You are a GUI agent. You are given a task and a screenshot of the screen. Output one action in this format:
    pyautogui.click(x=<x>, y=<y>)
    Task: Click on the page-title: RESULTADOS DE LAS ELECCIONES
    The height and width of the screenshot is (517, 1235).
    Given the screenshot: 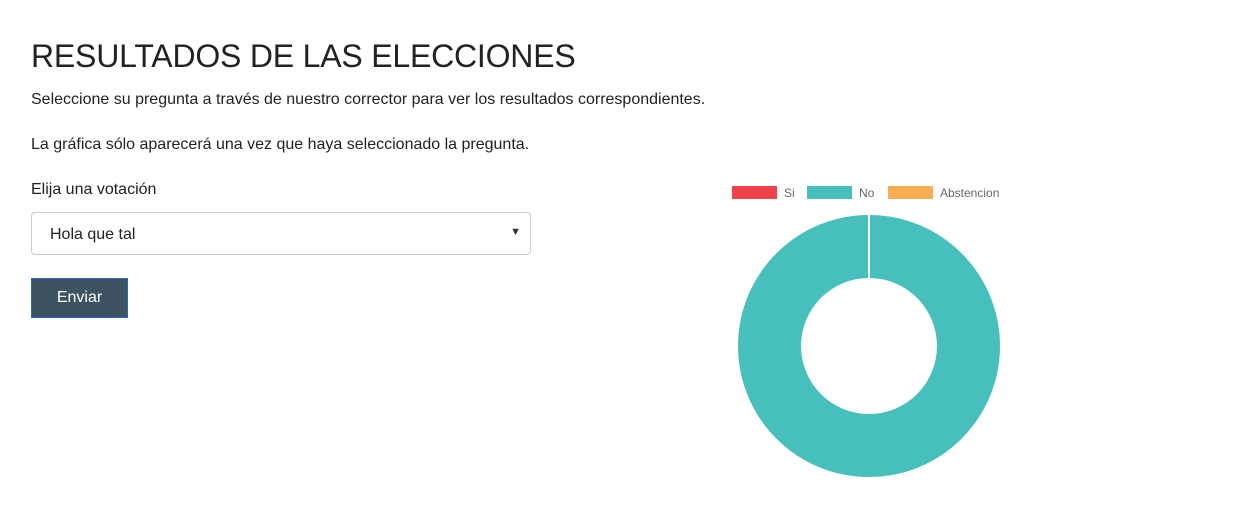 What is the action you would take?
    pyautogui.click(x=303, y=56)
    